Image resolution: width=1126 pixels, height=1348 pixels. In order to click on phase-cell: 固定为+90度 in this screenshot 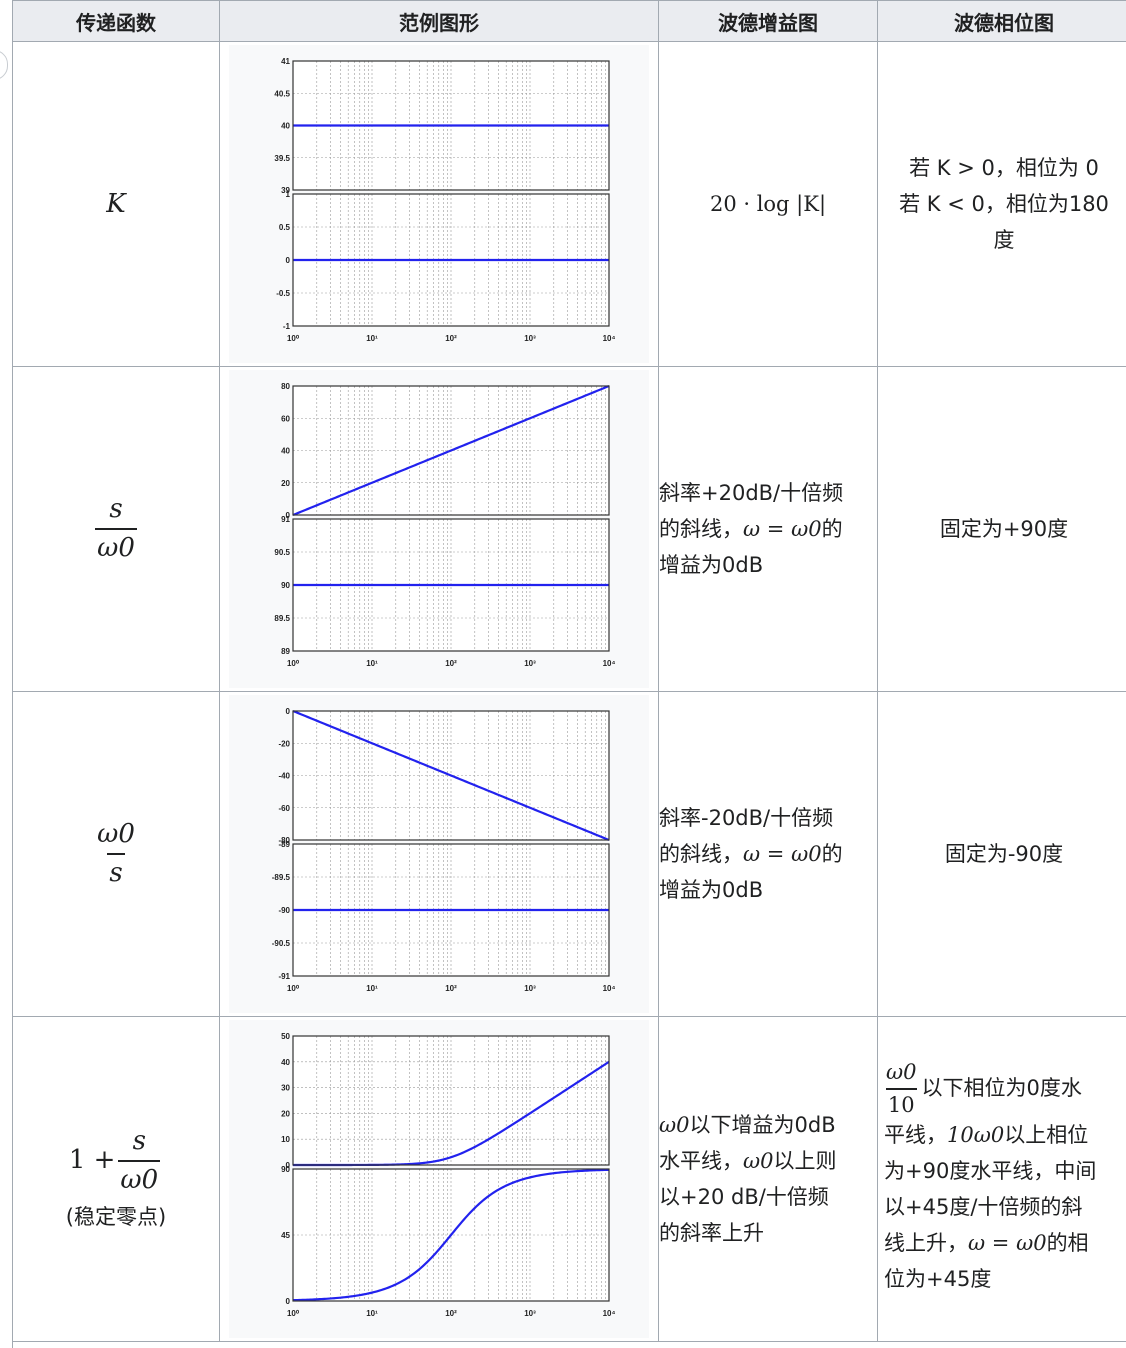, I will do `click(1001, 529)`.